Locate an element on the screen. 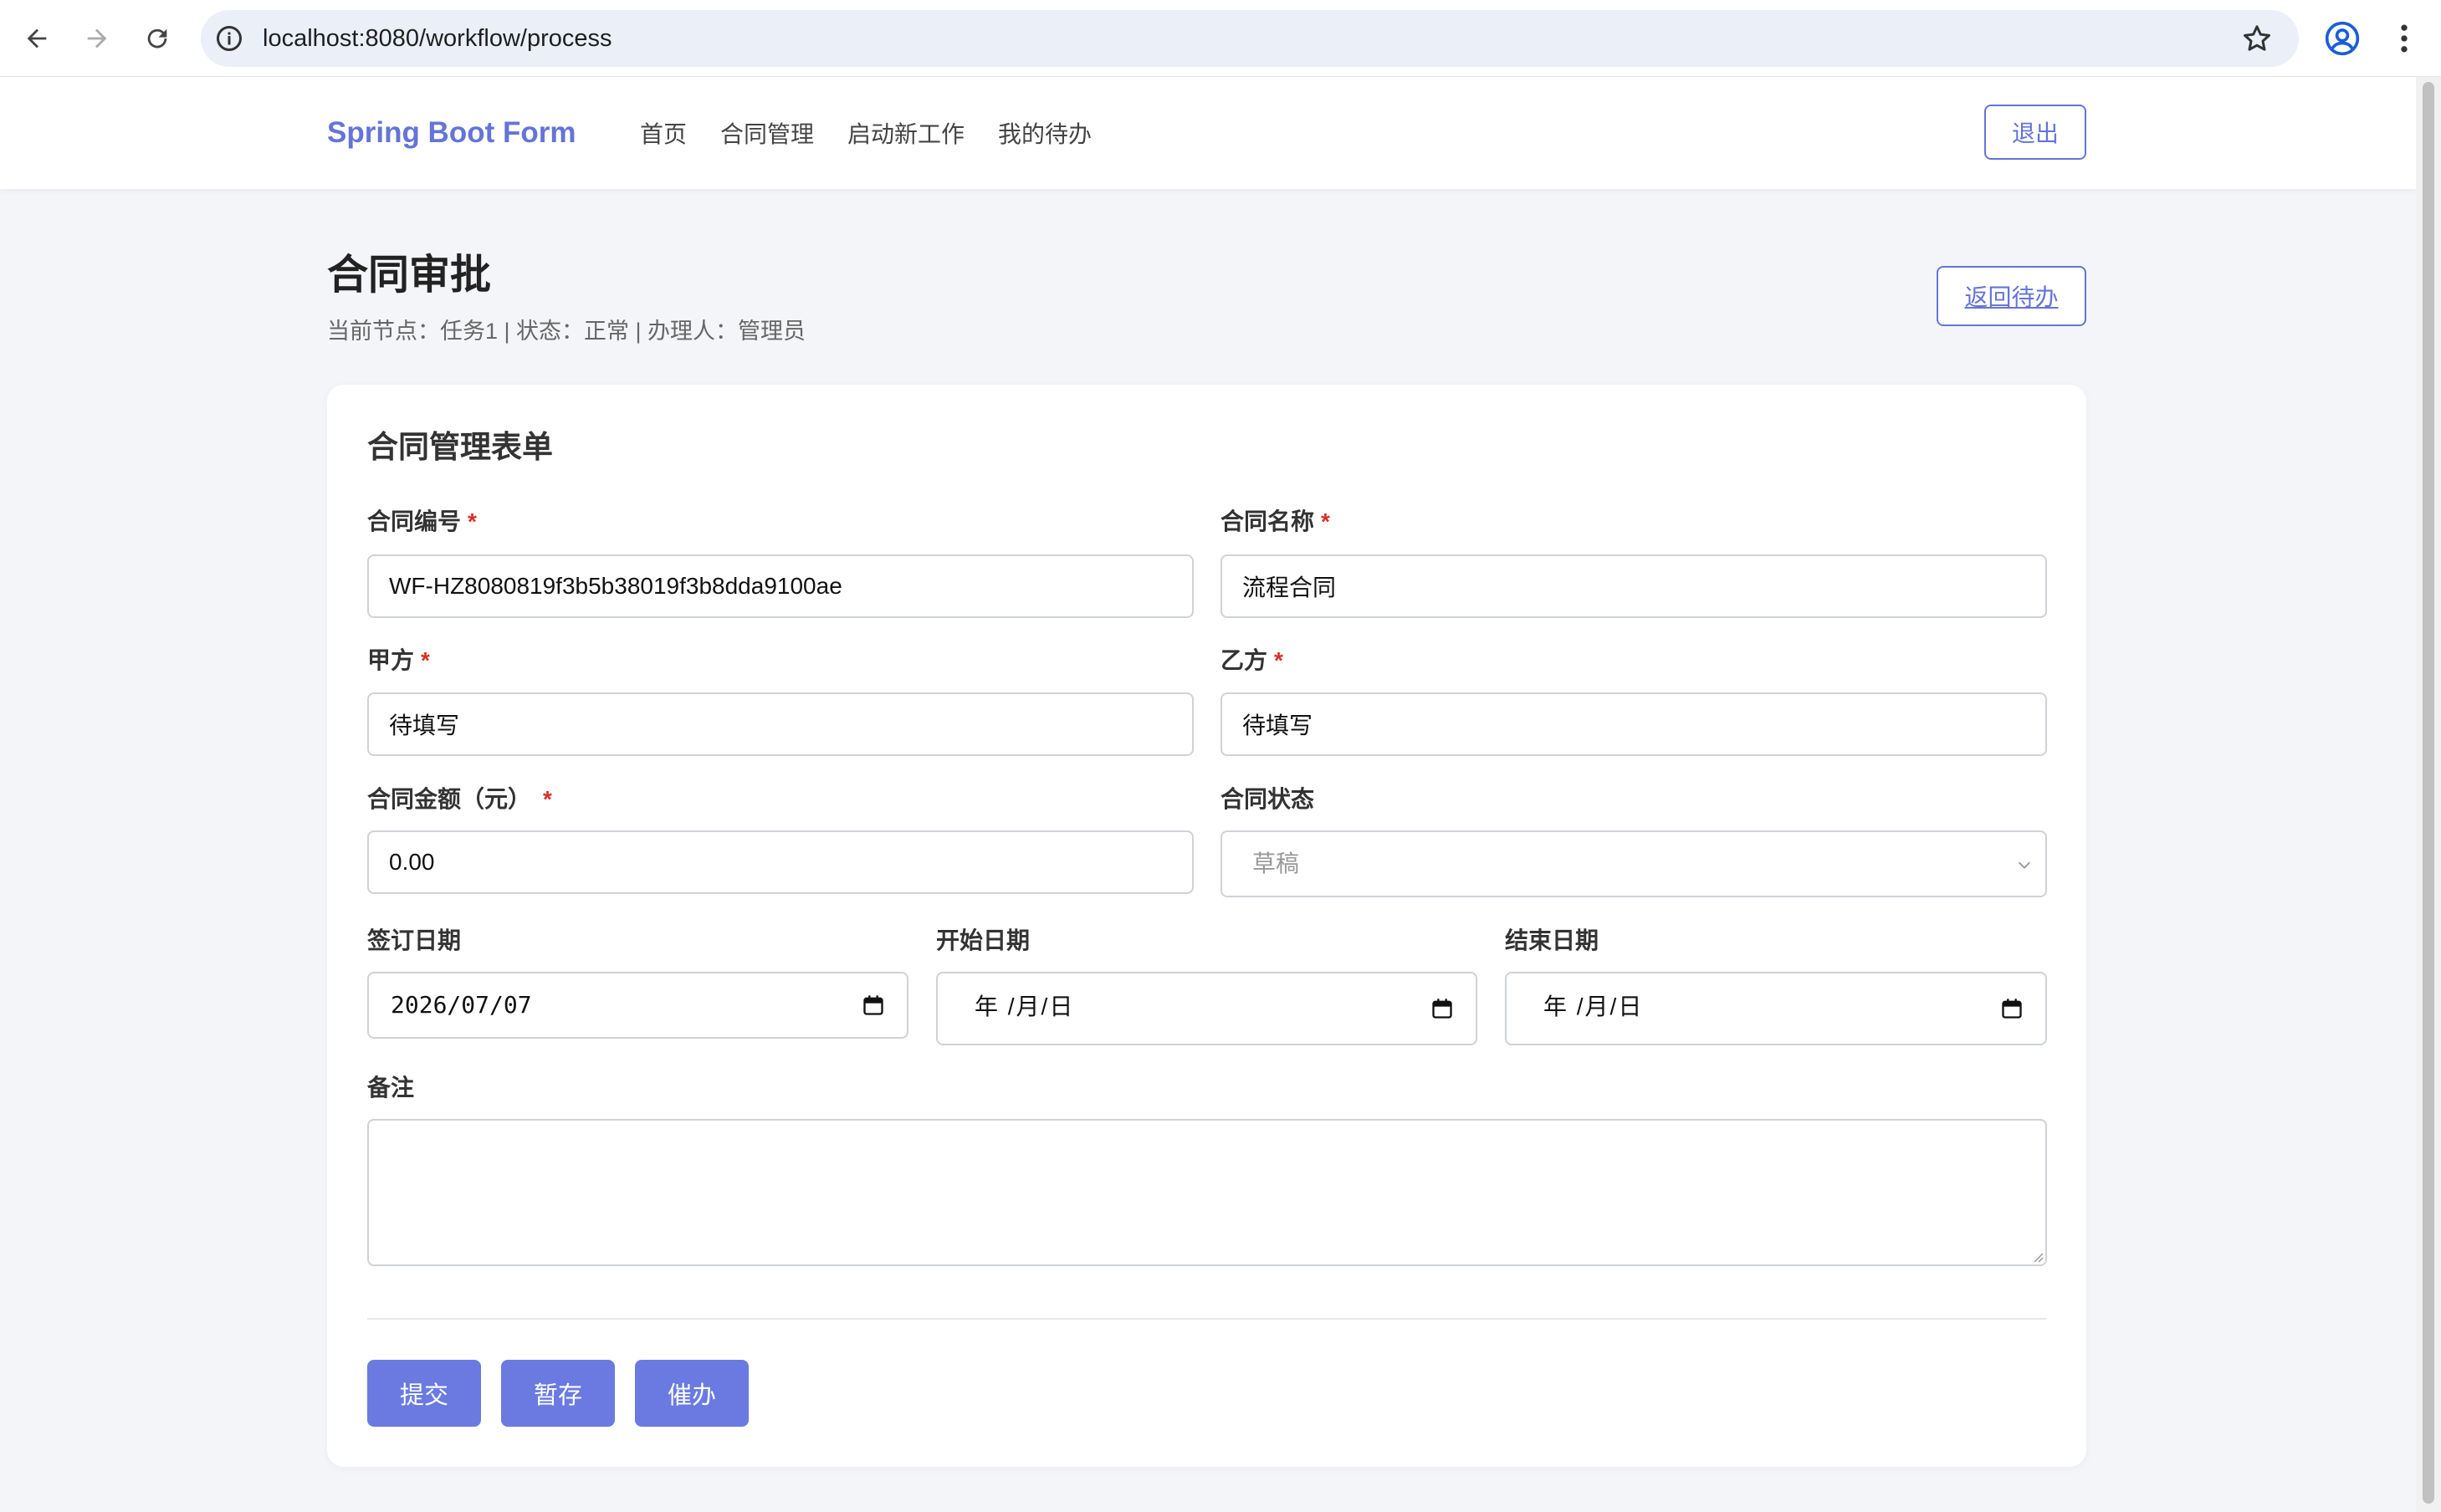  urge-button: 催办 is located at coordinates (692, 1393).